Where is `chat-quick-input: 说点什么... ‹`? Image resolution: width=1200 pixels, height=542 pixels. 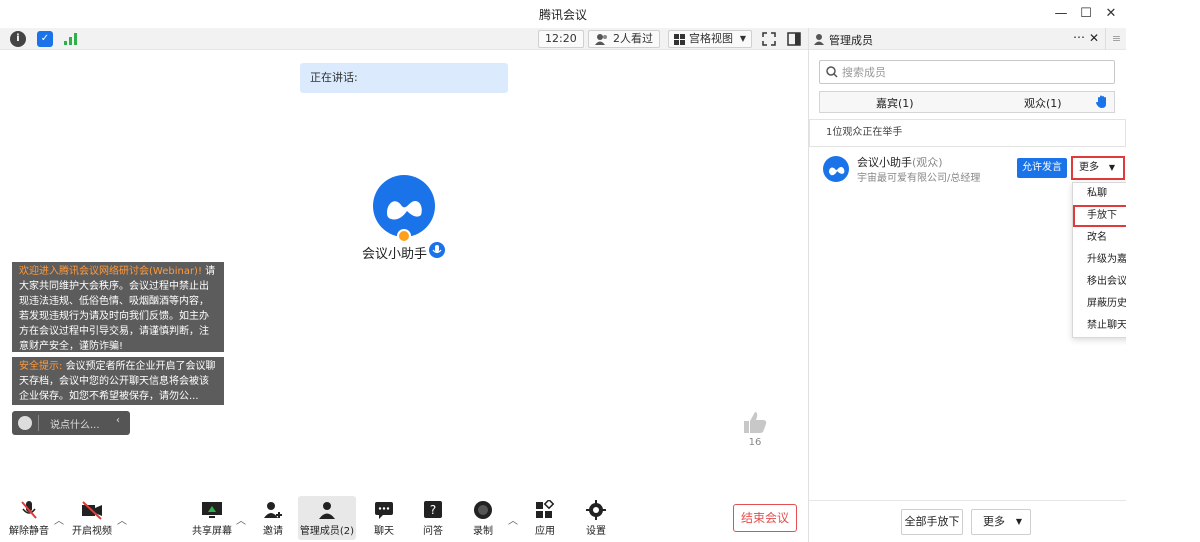 chat-quick-input: 说点什么... ‹ is located at coordinates (71, 423).